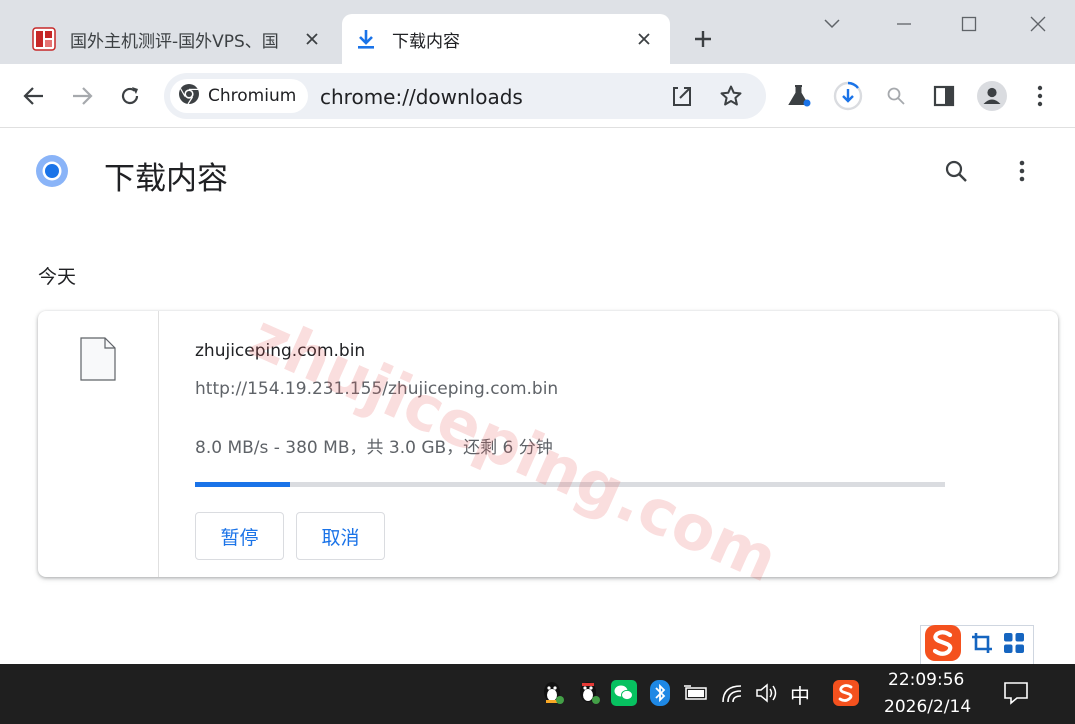 This screenshot has width=1075, height=724. What do you see at coordinates (969, 24) in the screenshot?
I see `maximize-icon` at bounding box center [969, 24].